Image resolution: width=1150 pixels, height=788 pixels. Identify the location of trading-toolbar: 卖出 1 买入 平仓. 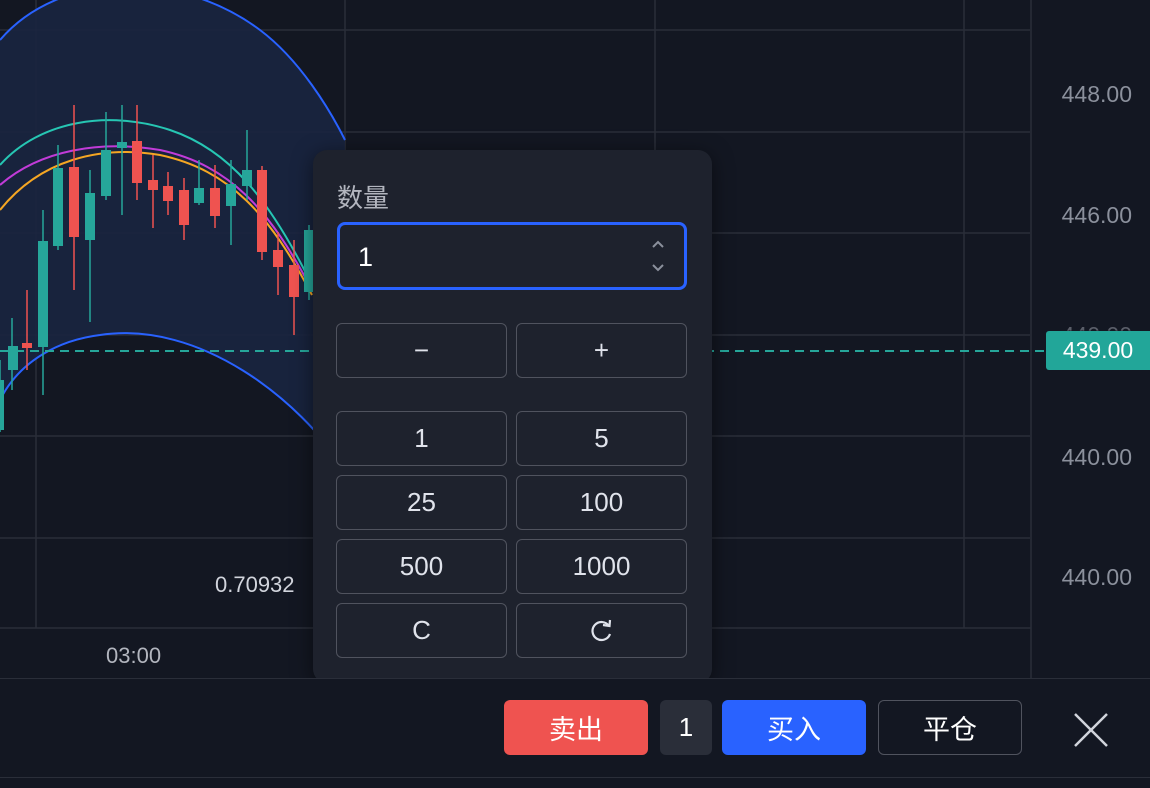
(575, 728).